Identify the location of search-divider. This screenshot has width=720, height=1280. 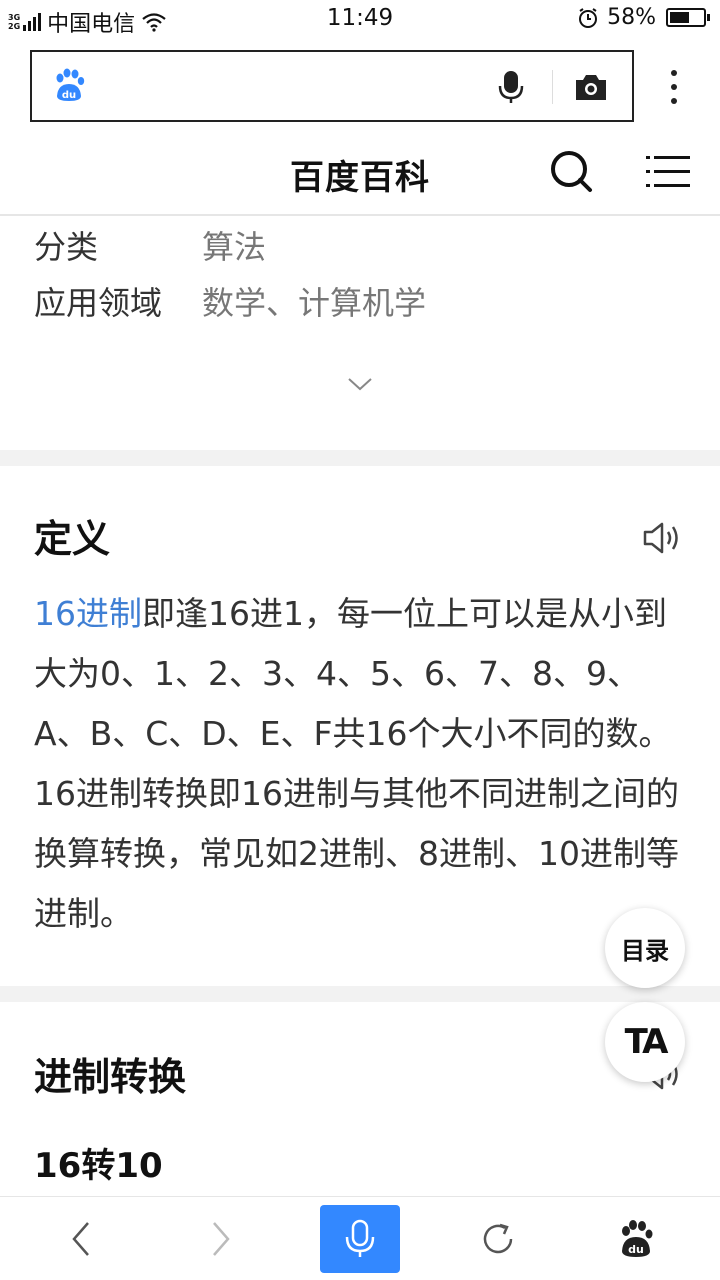
(552, 87).